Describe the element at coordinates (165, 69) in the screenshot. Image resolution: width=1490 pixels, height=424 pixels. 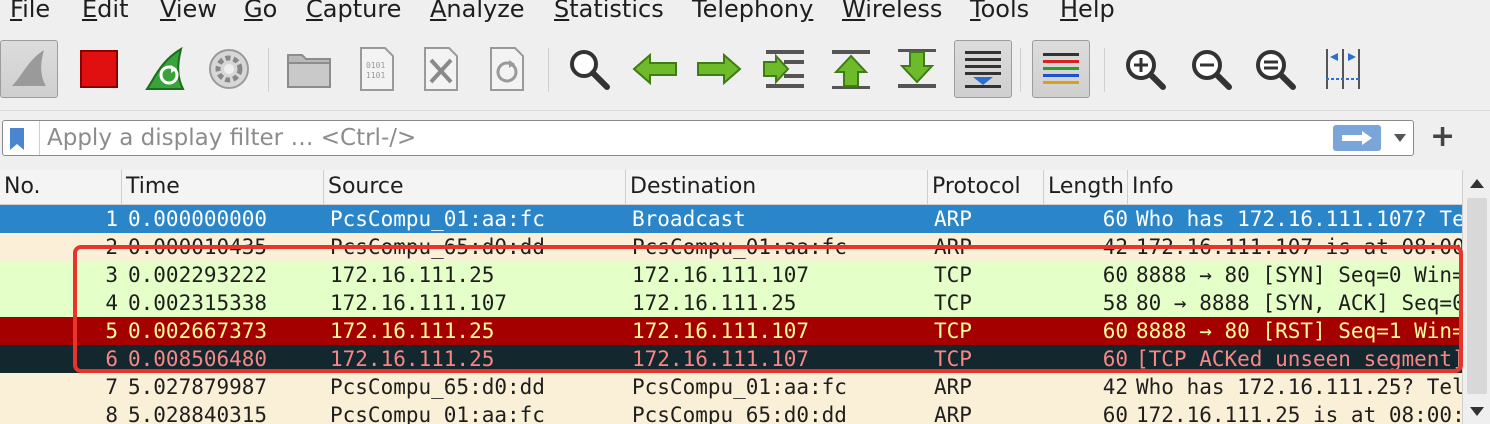
I see `restart-capture-icon` at that location.